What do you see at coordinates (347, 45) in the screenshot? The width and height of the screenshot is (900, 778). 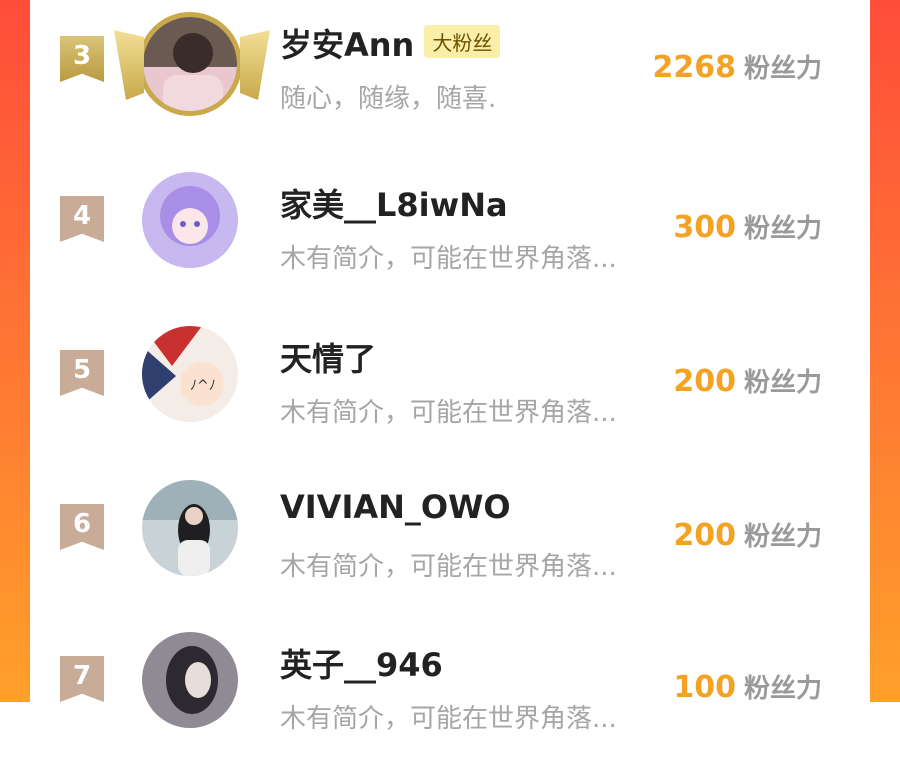 I see `user-name-text: 岁安Ann` at bounding box center [347, 45].